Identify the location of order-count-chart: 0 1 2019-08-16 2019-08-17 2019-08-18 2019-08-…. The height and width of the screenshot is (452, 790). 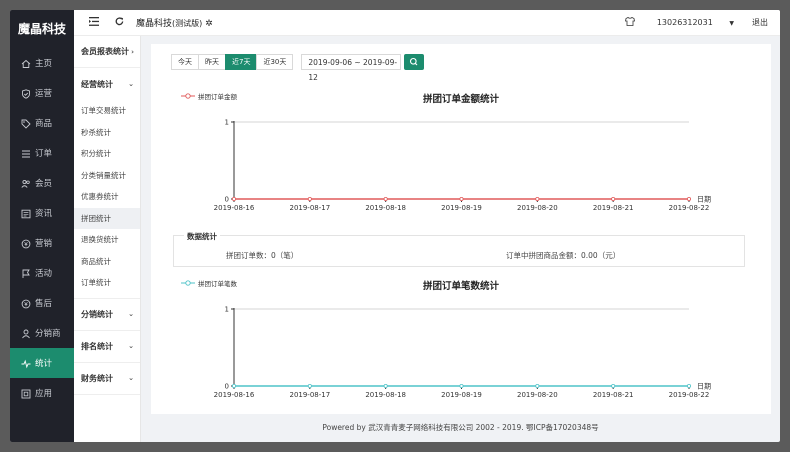
(462, 353).